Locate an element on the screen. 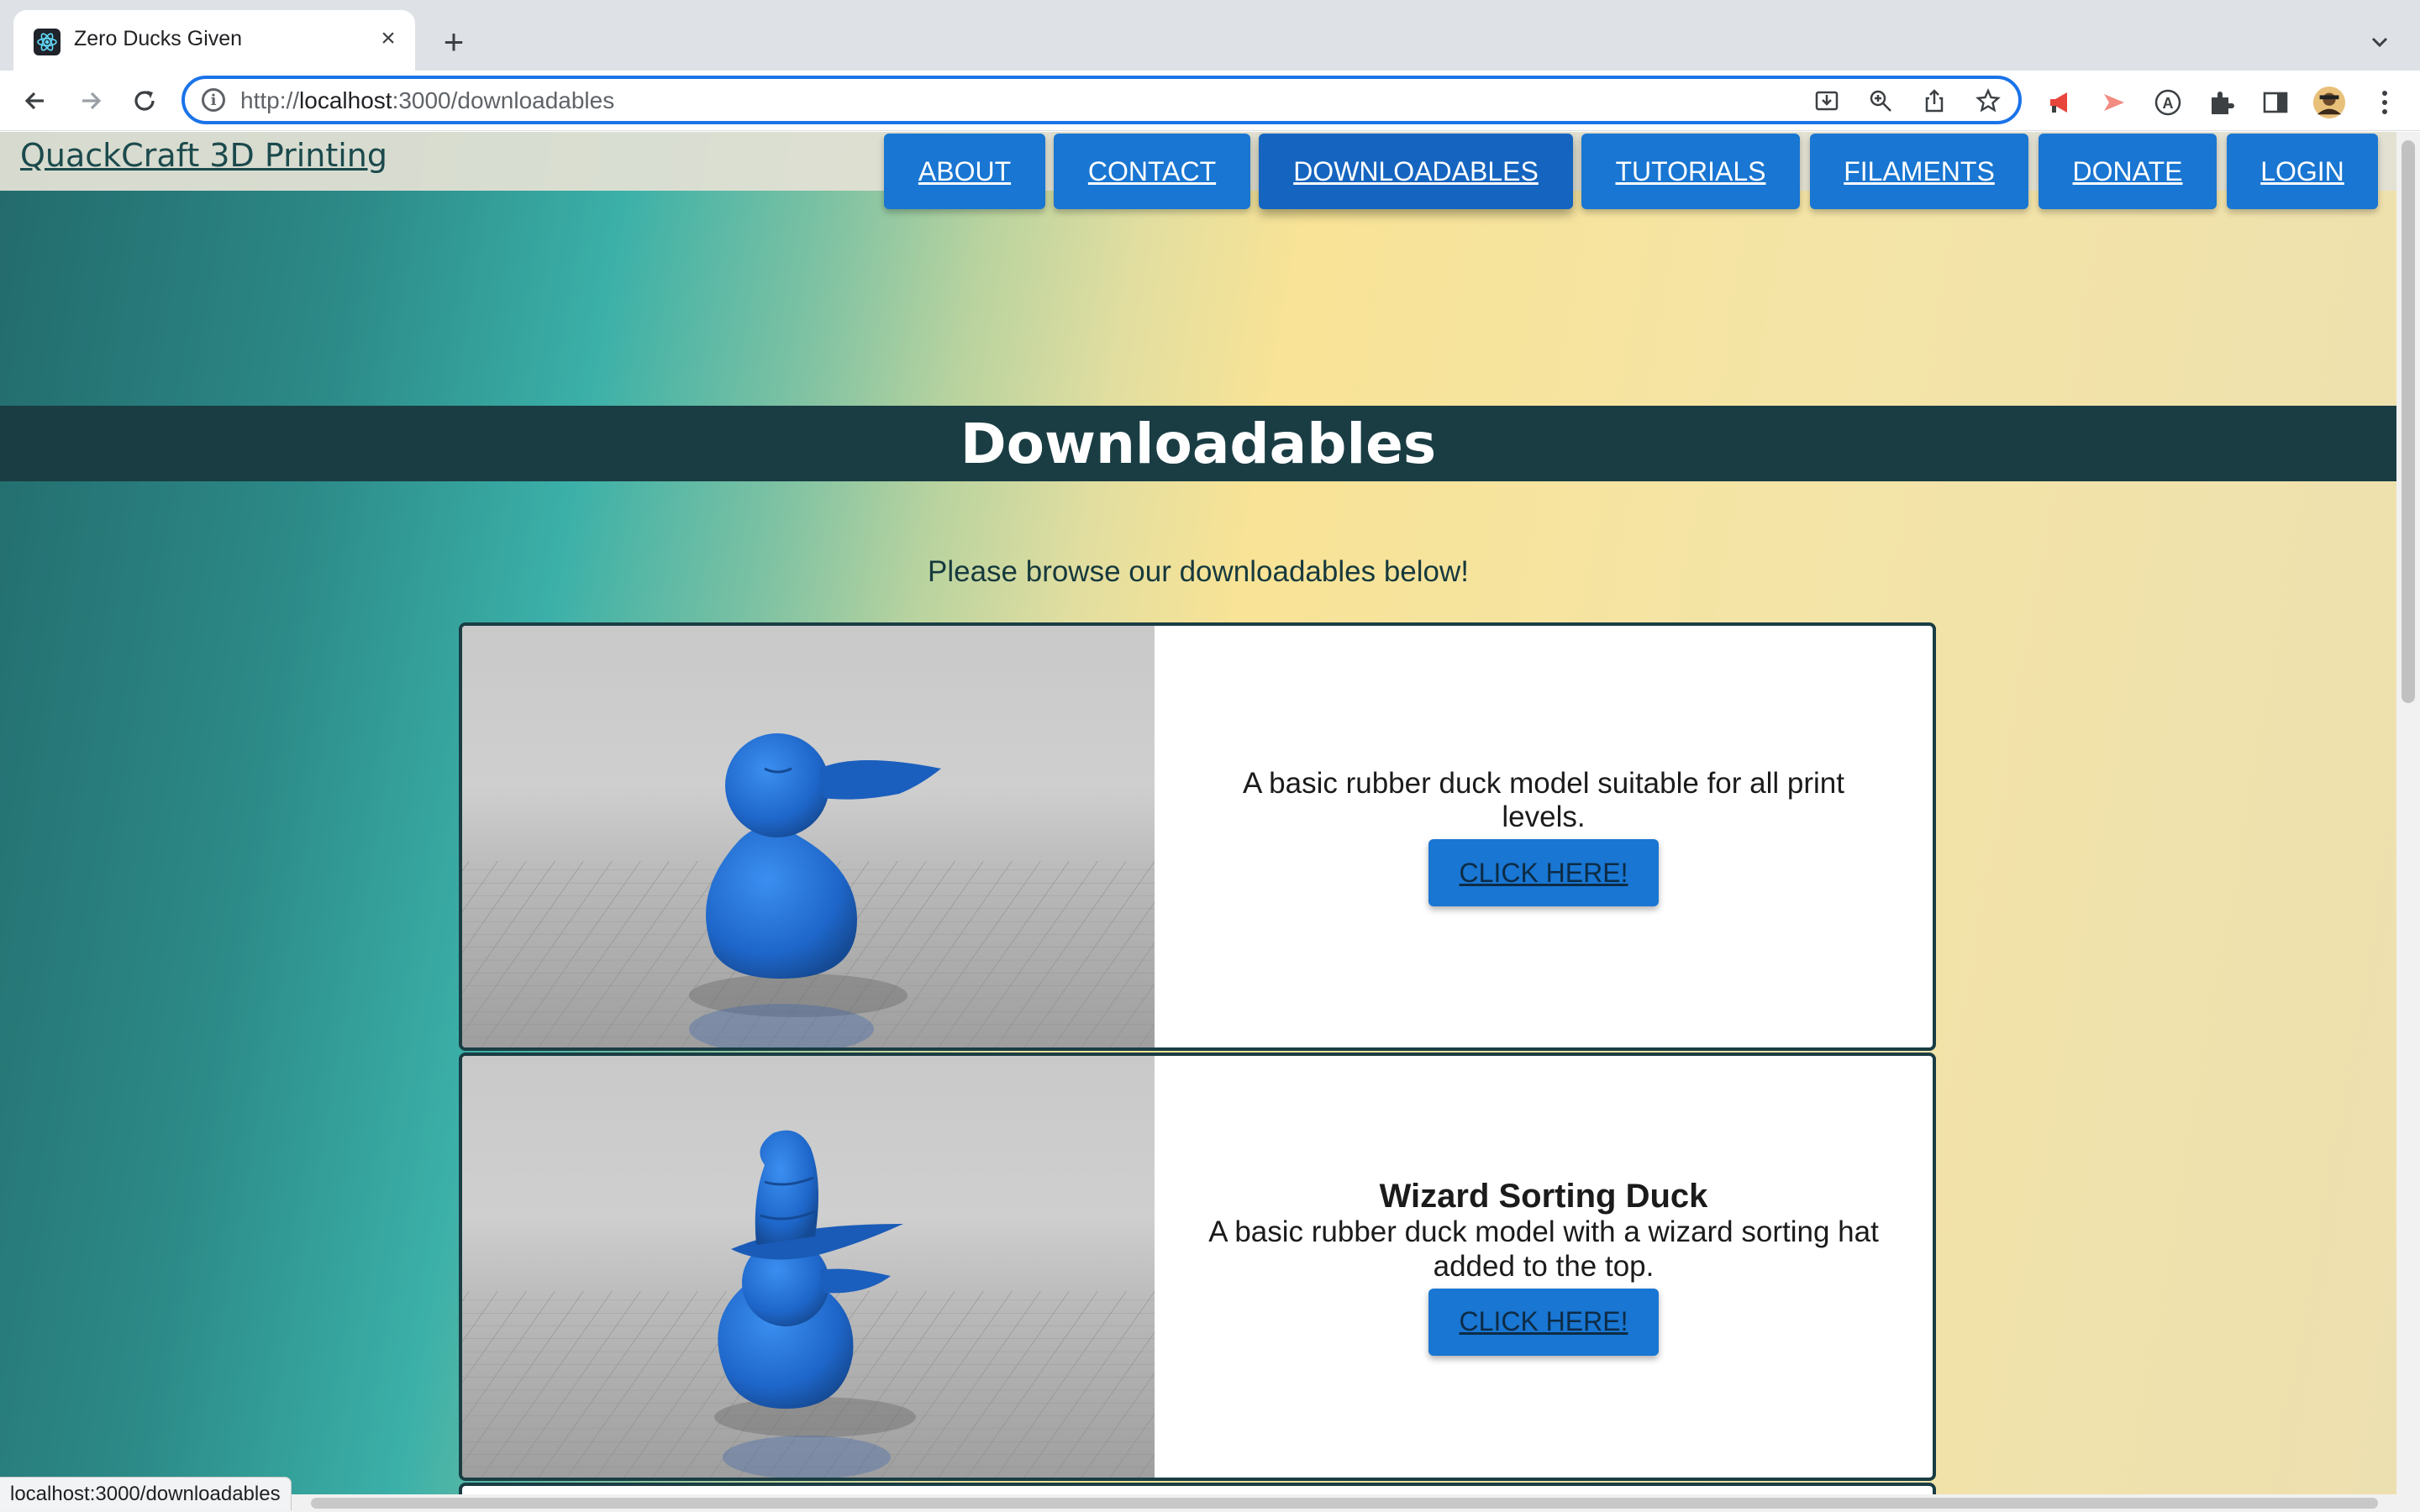 This screenshot has width=2420, height=1512. horizontal-scrollbar is located at coordinates (1210, 1503).